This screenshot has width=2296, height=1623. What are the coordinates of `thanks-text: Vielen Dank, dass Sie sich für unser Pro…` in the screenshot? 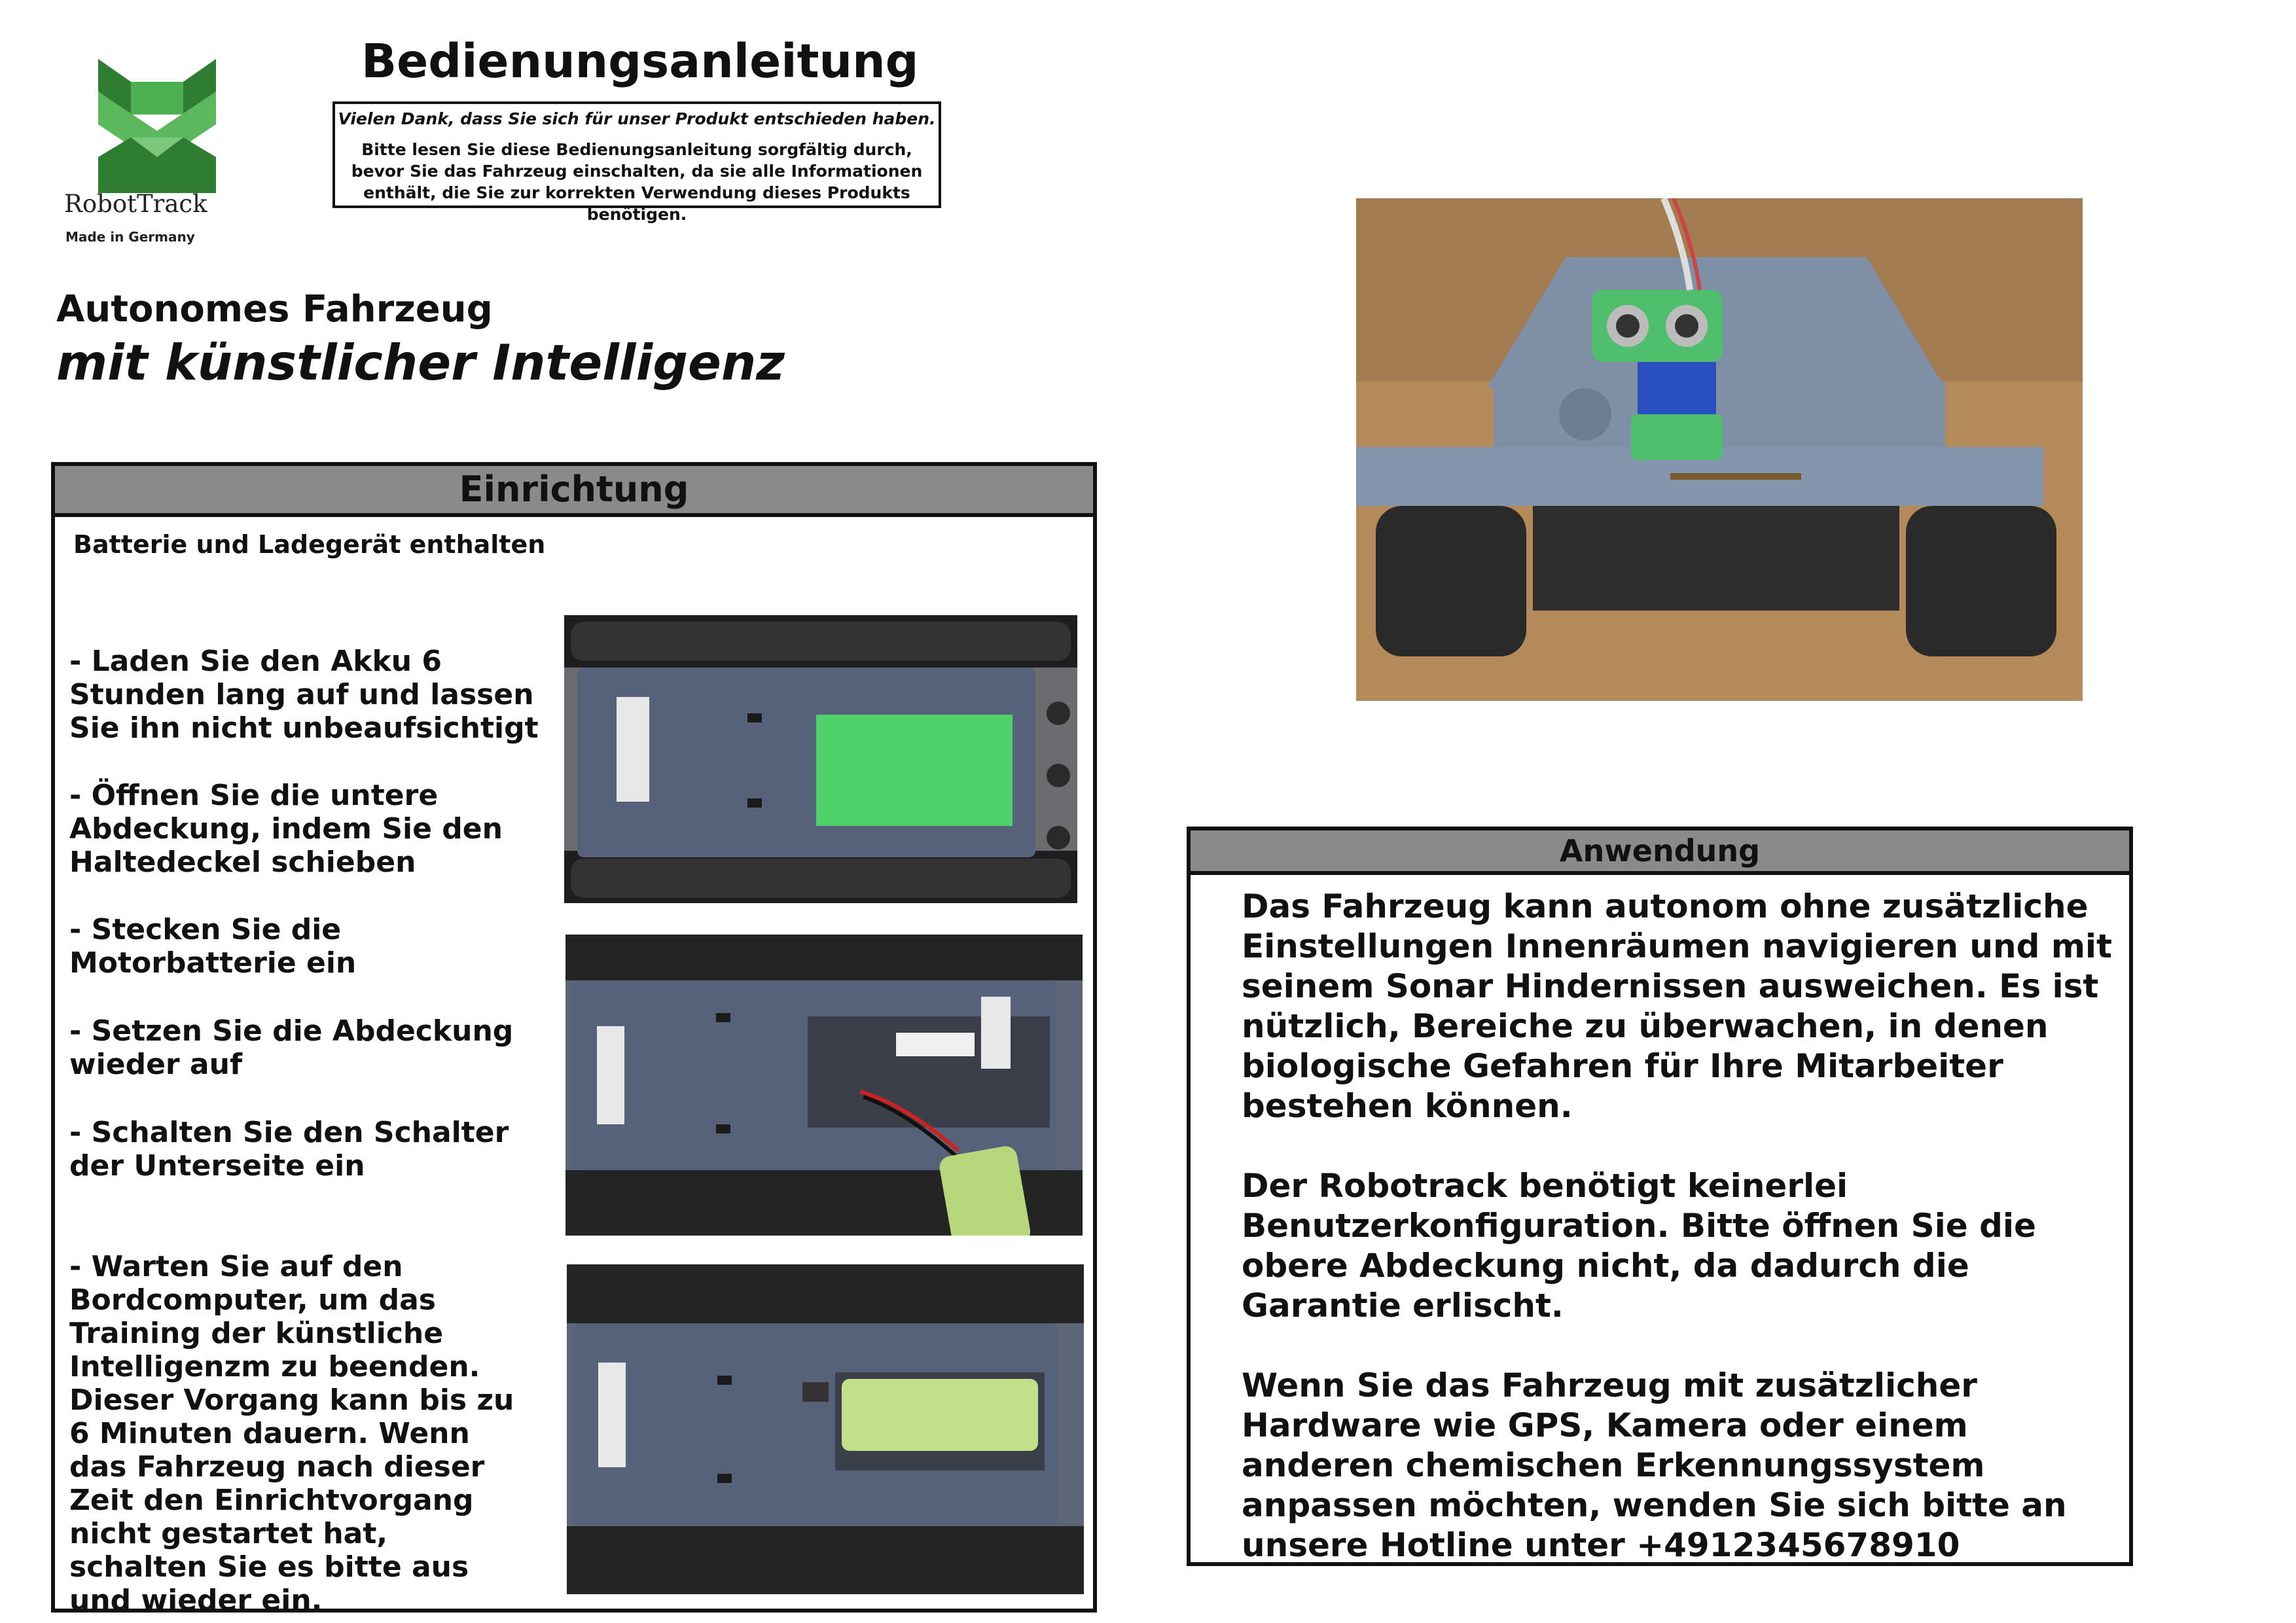 It's located at (637, 119).